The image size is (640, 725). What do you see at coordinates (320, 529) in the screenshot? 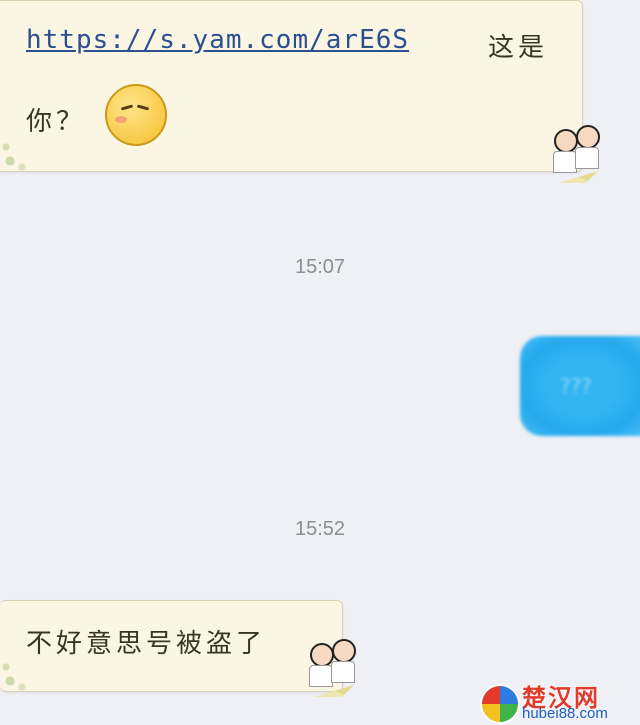
I see `message-timestamp: 15:52` at bounding box center [320, 529].